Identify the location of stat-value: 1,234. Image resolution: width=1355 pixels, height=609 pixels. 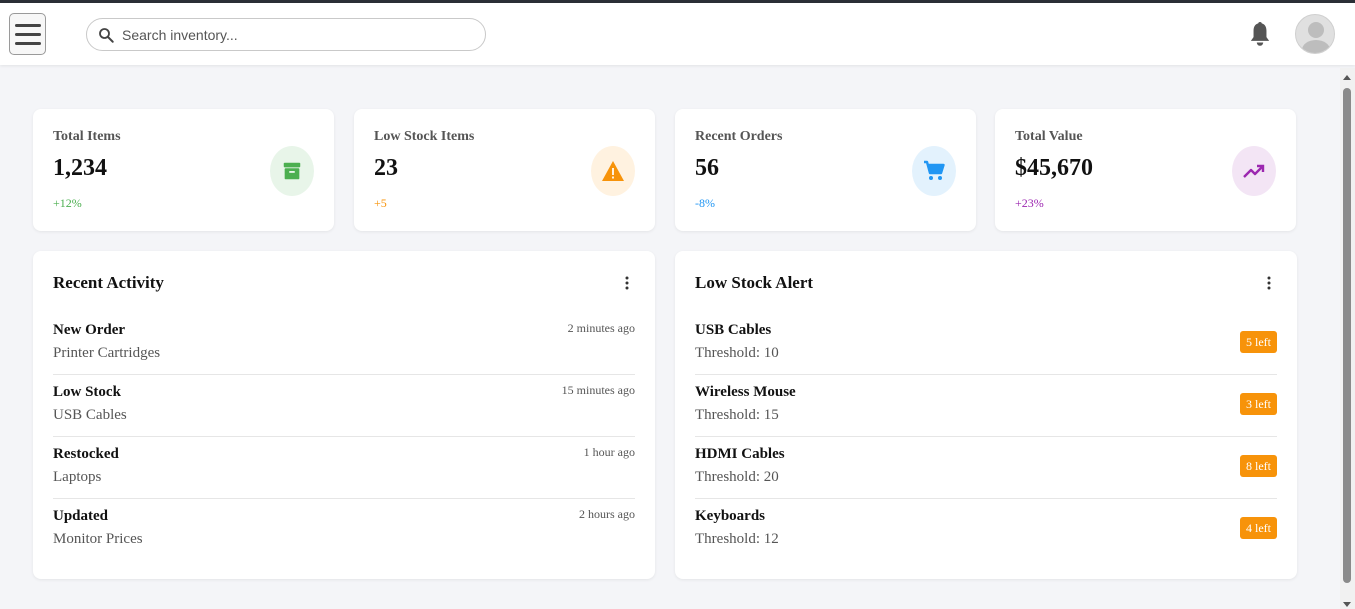
(80, 168).